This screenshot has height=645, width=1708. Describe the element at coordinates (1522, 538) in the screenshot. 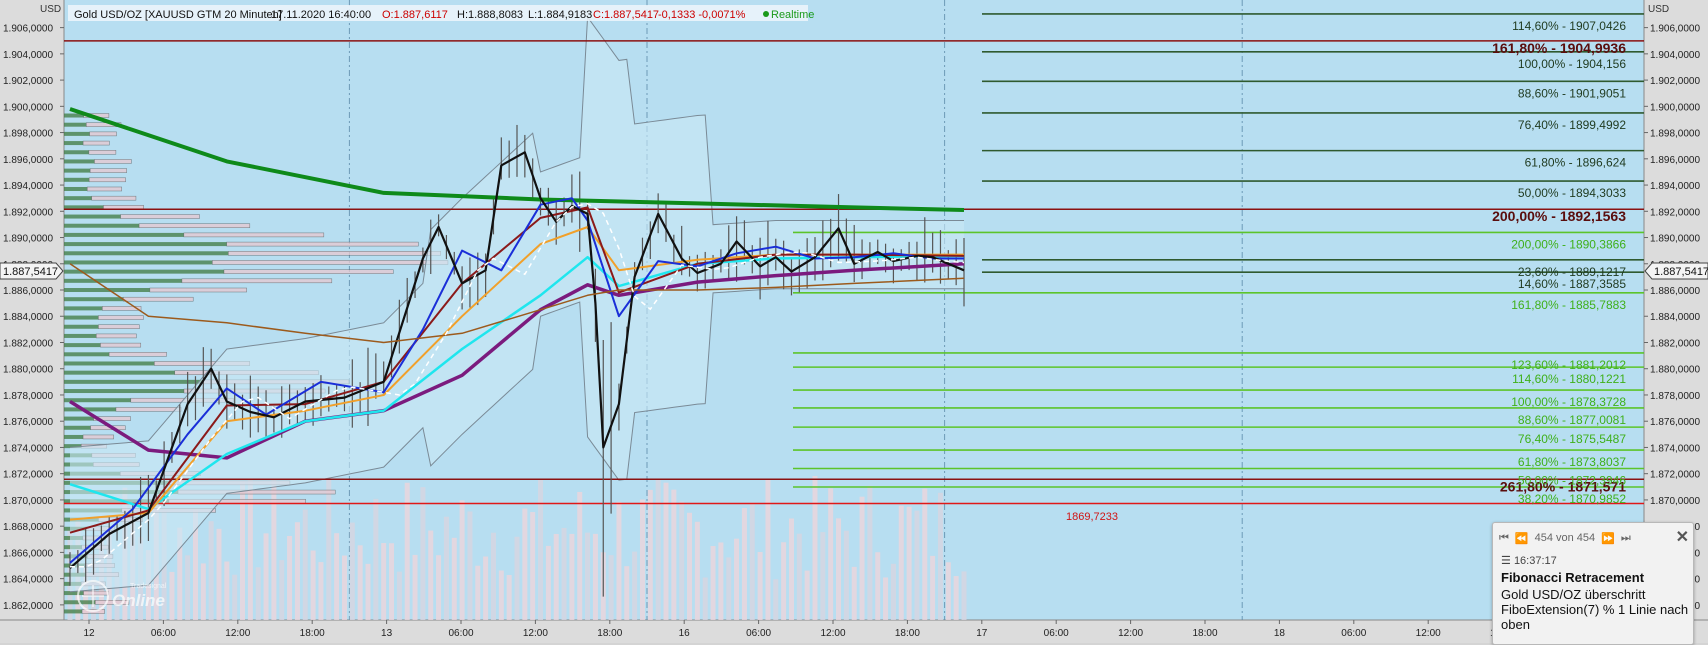

I see `prev-page-icon: ⏪` at that location.